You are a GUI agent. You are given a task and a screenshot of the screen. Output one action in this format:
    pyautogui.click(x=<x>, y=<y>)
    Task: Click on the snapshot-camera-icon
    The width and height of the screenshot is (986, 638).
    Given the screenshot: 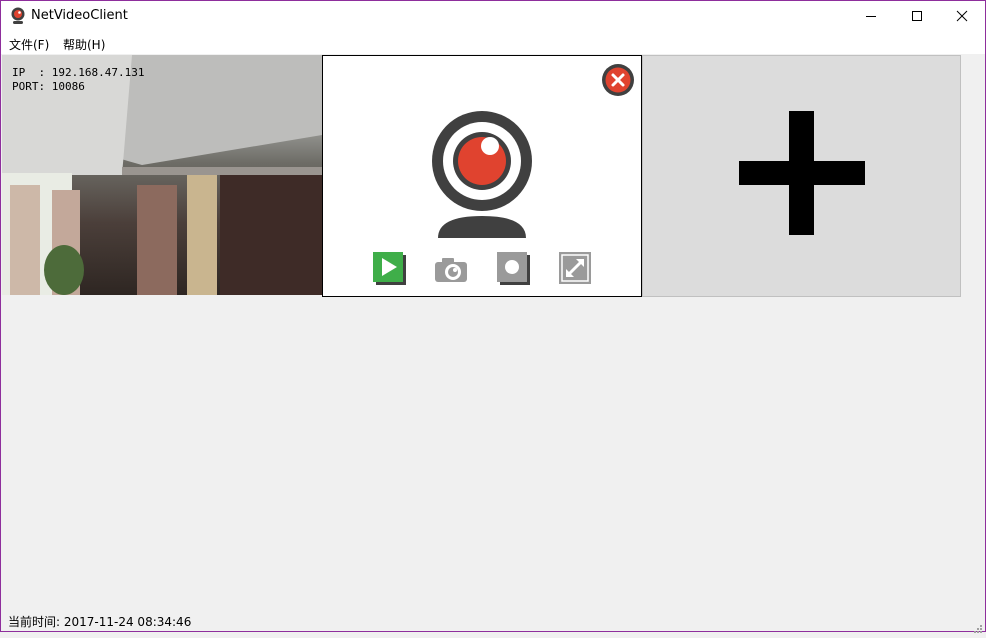 What is the action you would take?
    pyautogui.click(x=451, y=270)
    